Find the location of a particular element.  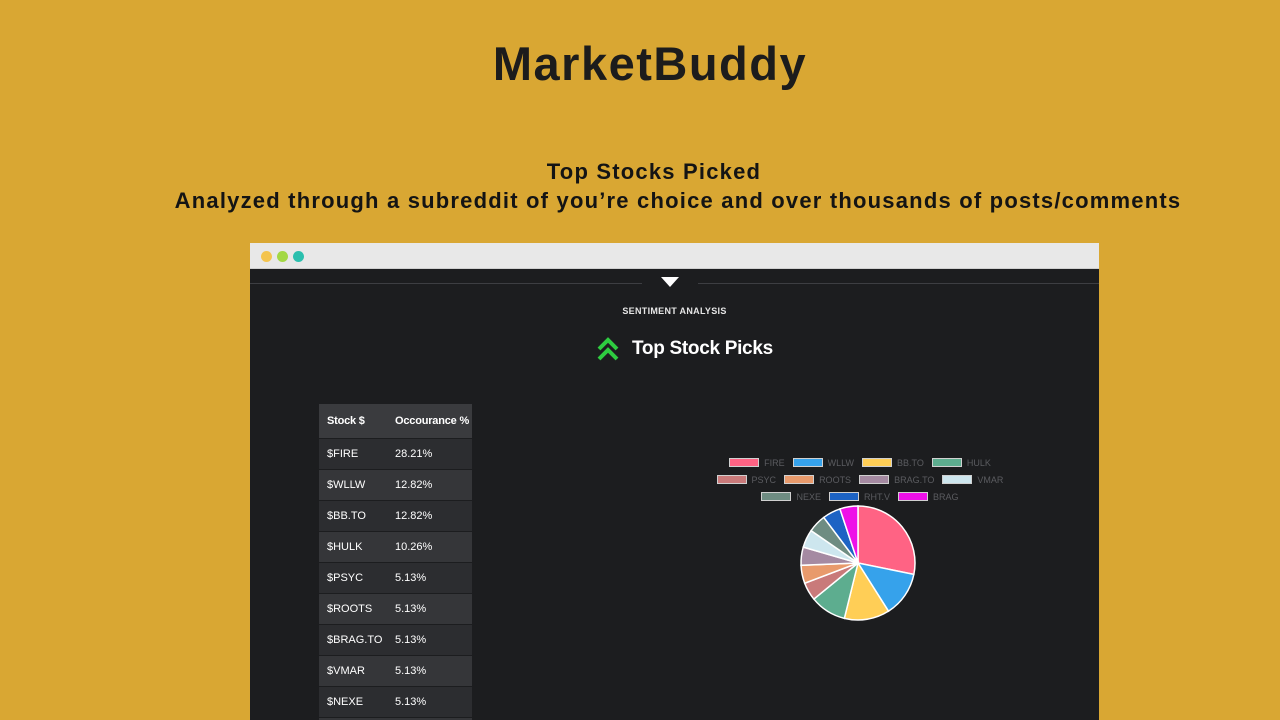

legend-item: BB.TO is located at coordinates (893, 463).